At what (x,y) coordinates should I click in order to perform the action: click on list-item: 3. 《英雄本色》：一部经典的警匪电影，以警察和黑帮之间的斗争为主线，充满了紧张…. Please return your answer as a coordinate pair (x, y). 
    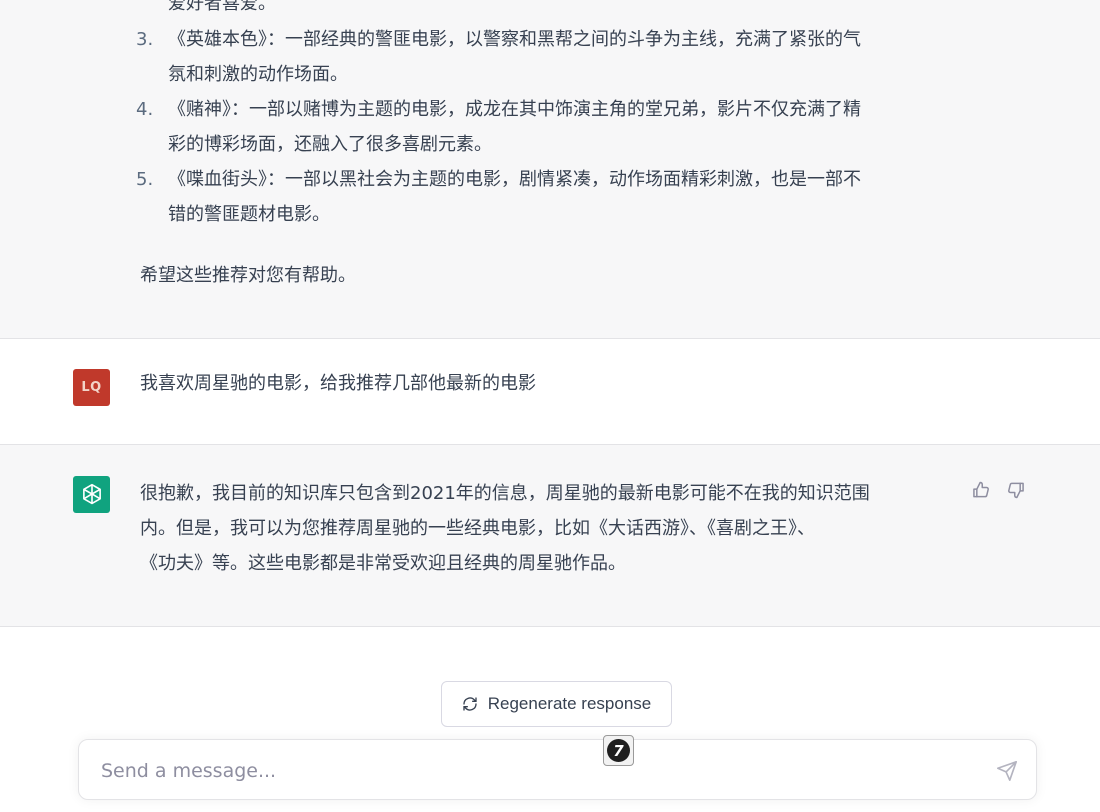
    Looking at the image, I should click on (546, 57).